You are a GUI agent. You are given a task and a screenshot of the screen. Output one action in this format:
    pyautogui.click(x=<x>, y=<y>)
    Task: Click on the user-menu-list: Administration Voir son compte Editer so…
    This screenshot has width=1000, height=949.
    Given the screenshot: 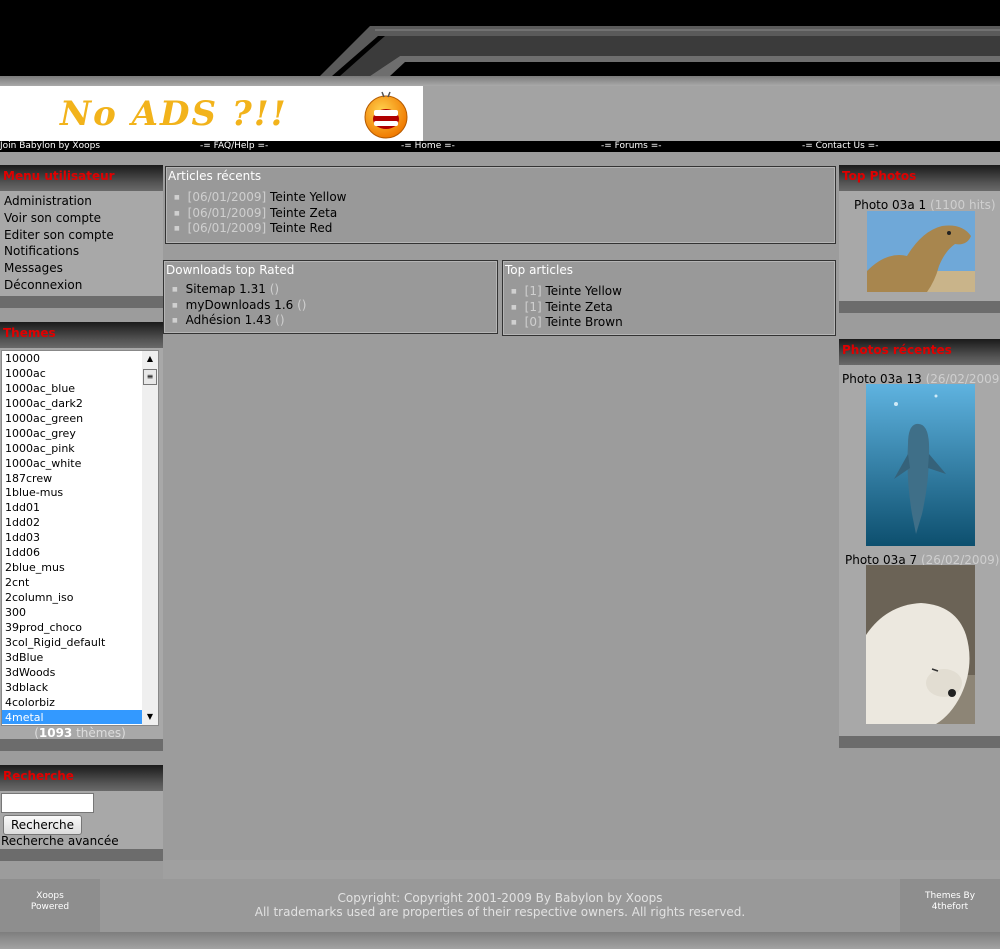 What is the action you would take?
    pyautogui.click(x=81, y=243)
    